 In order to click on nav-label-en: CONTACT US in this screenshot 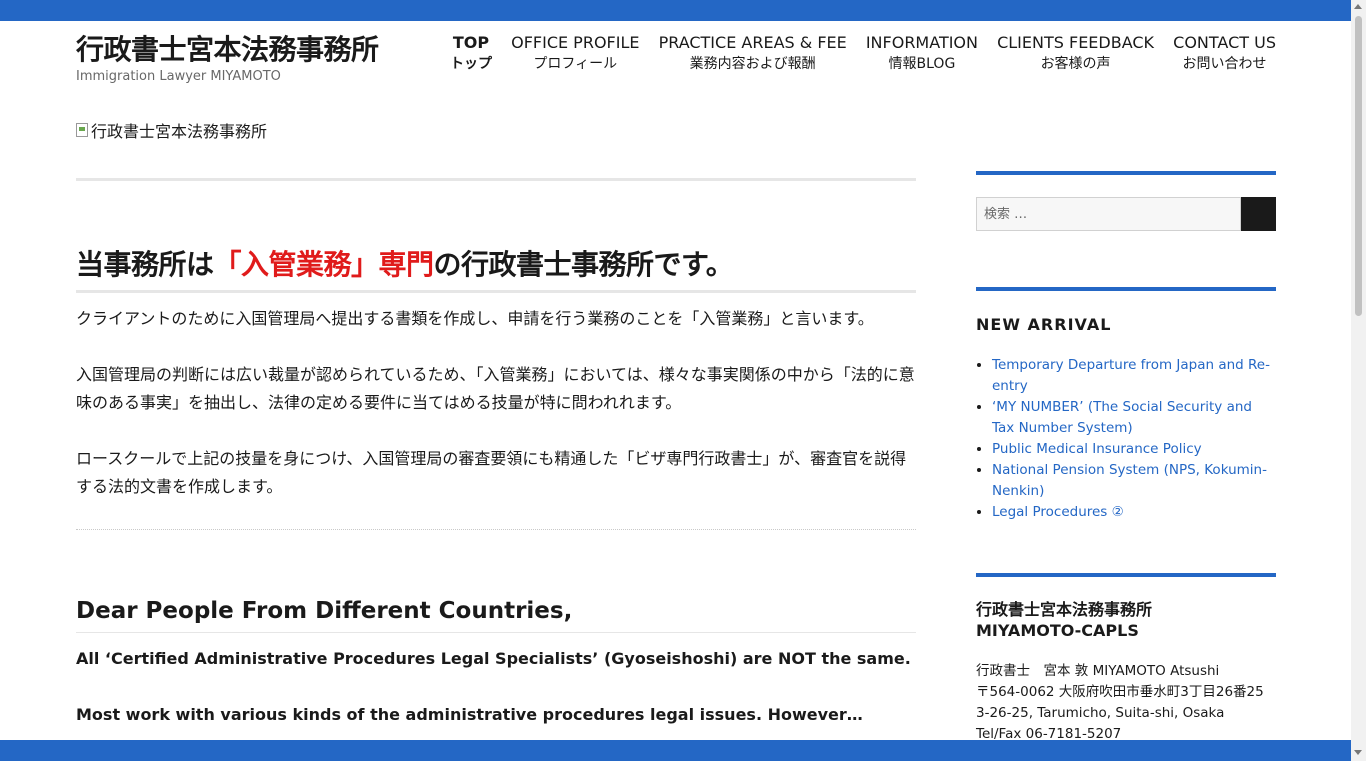, I will do `click(1224, 42)`.